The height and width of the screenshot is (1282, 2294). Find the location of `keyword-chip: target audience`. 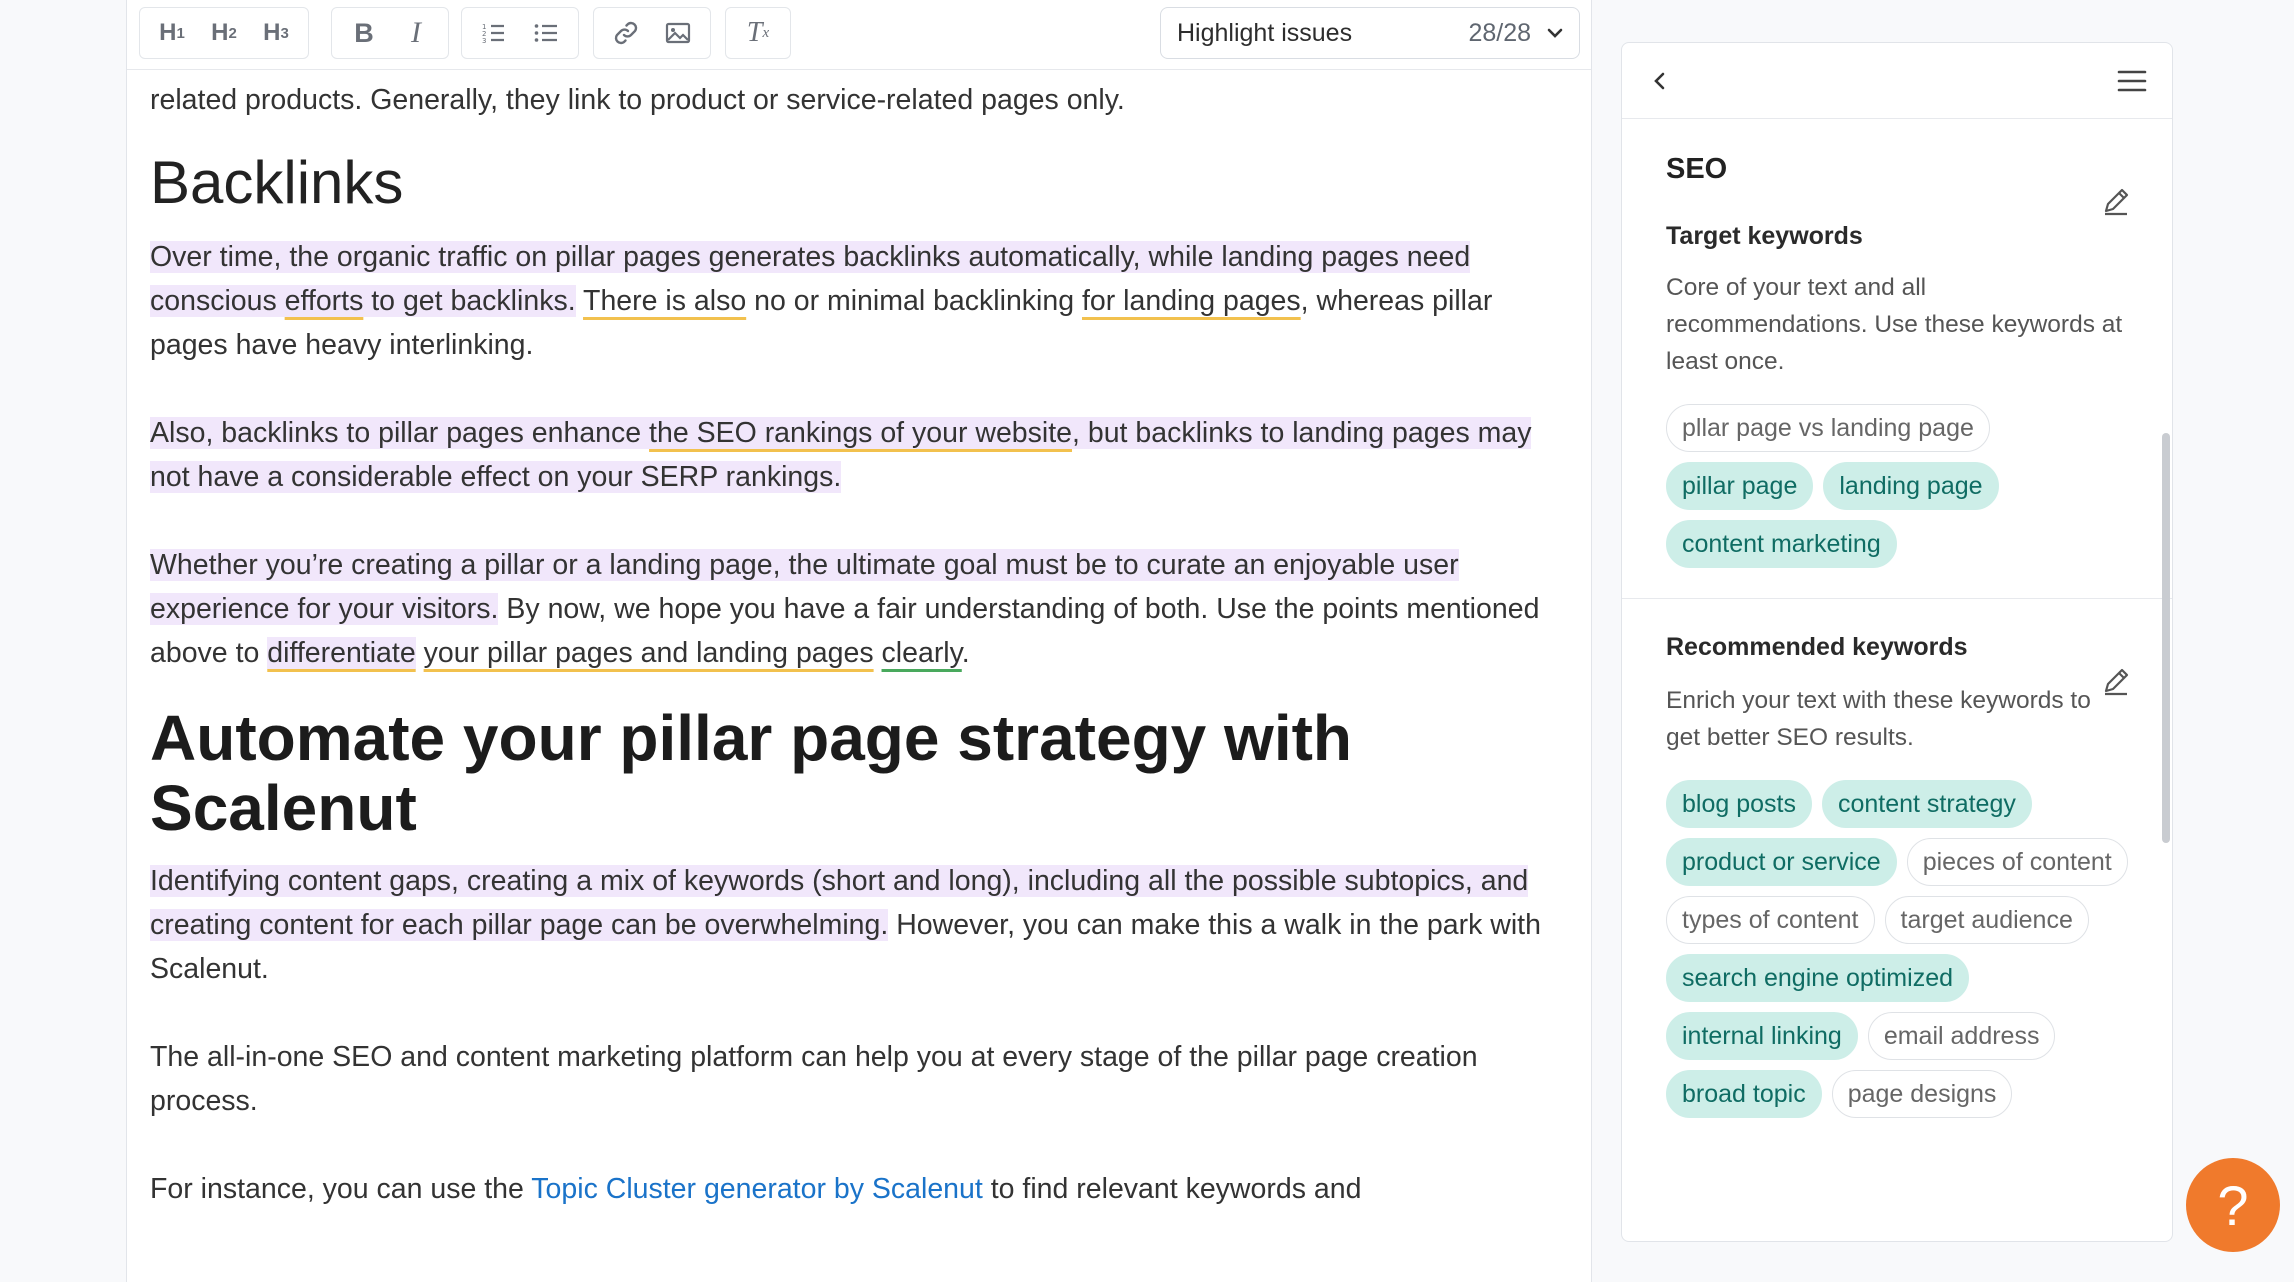

keyword-chip: target audience is located at coordinates (1986, 920).